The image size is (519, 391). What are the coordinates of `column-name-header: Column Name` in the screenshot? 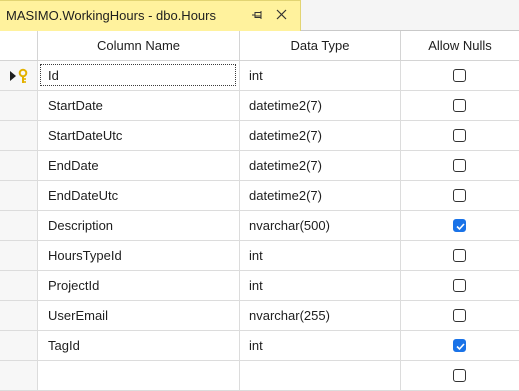 It's located at (139, 46).